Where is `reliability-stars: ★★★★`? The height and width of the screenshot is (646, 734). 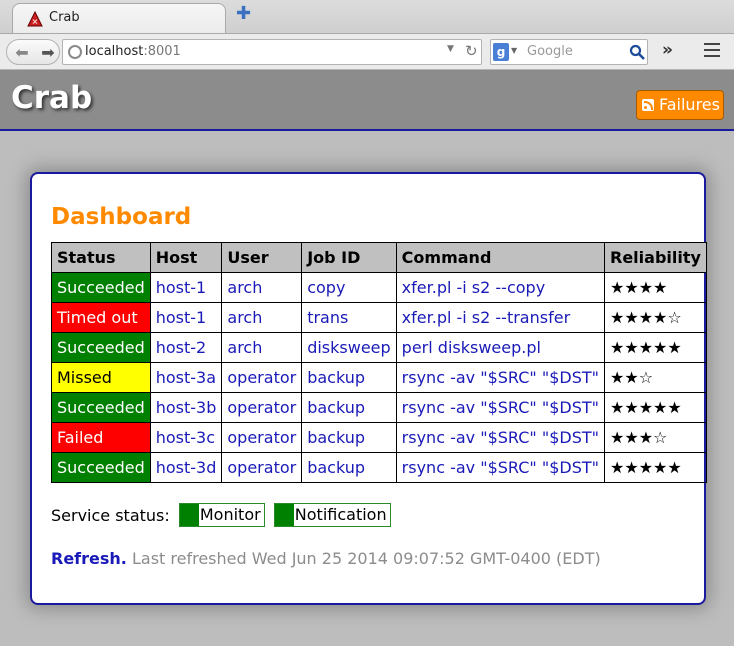 reliability-stars: ★★★★ is located at coordinates (655, 287).